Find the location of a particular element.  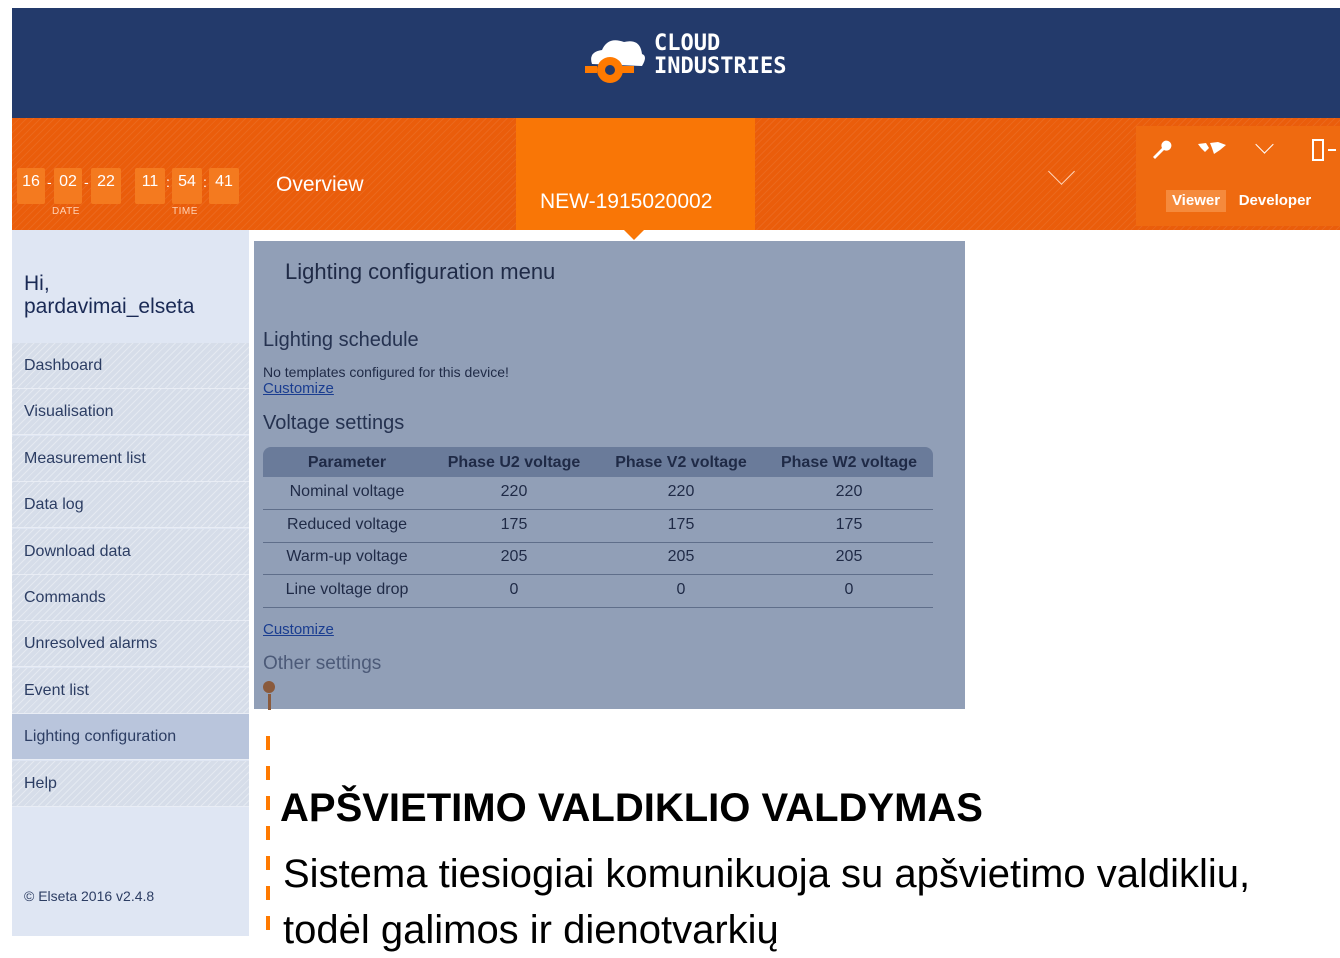

user-greeting: Hi, pardavimai_elseta is located at coordinates (109, 295).